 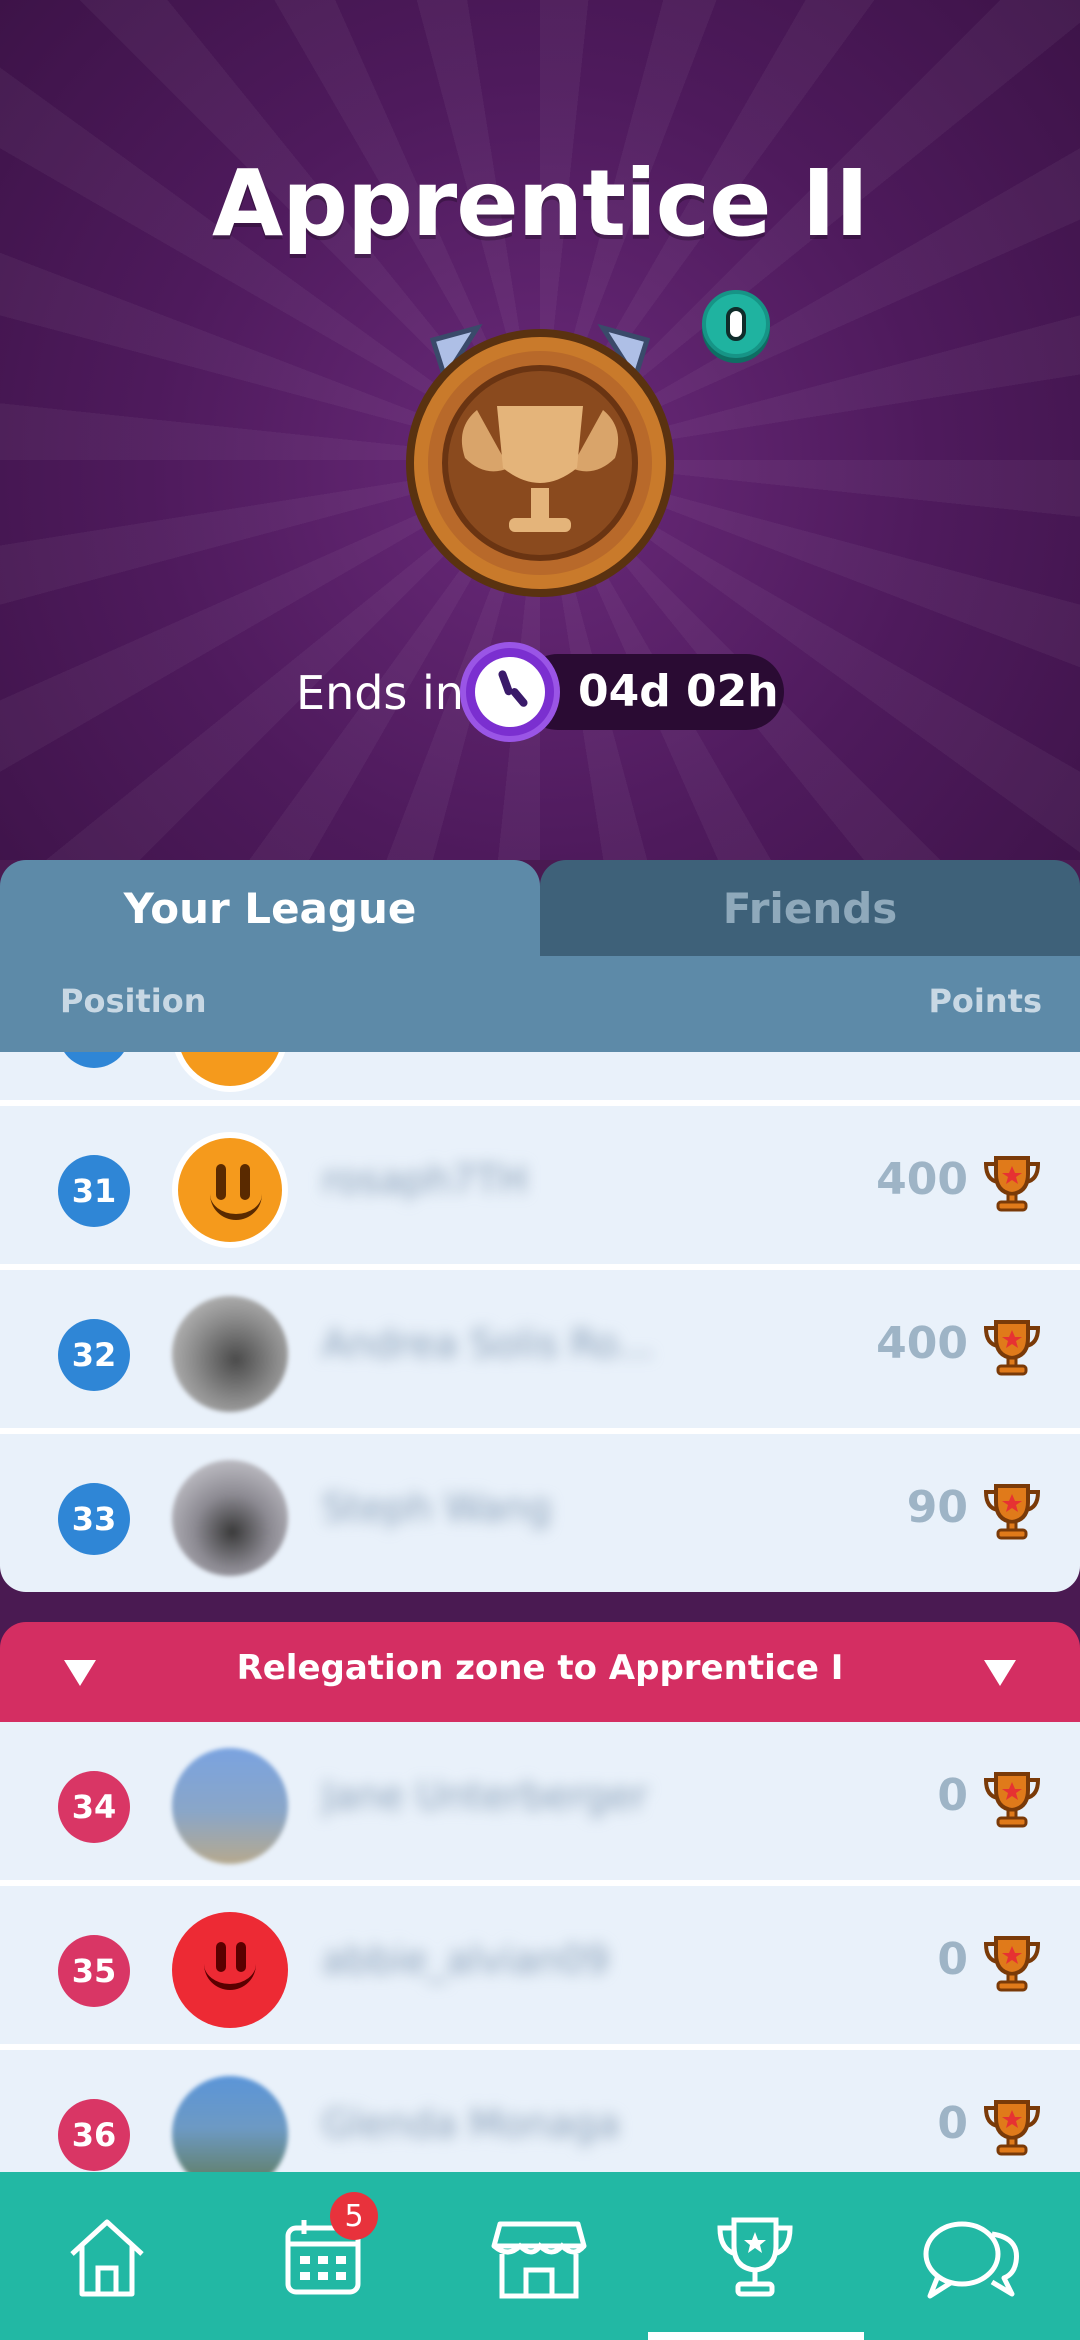 What do you see at coordinates (540, 1185) in the screenshot?
I see `table-row: 31 rosaph7TH 400` at bounding box center [540, 1185].